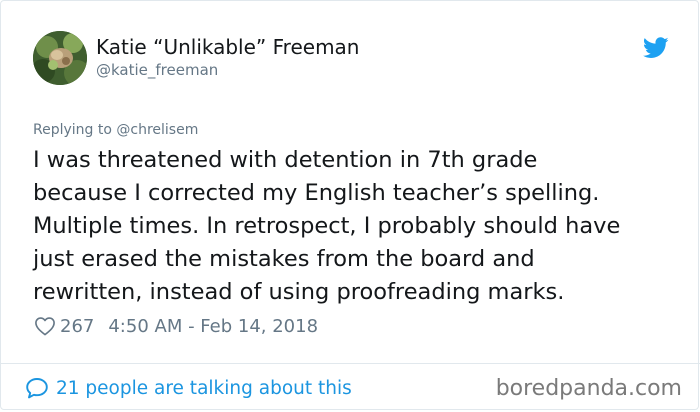  What do you see at coordinates (45, 326) in the screenshot?
I see `heart-outline-icon` at bounding box center [45, 326].